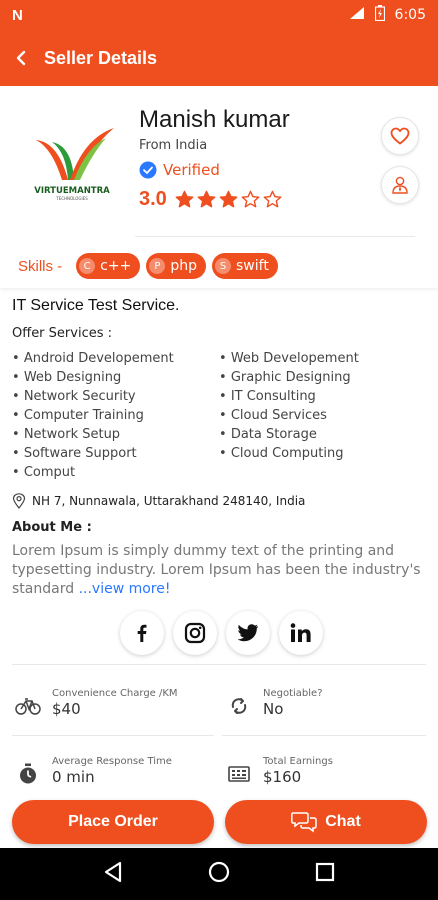  I want to click on favorite-button, so click(400, 136).